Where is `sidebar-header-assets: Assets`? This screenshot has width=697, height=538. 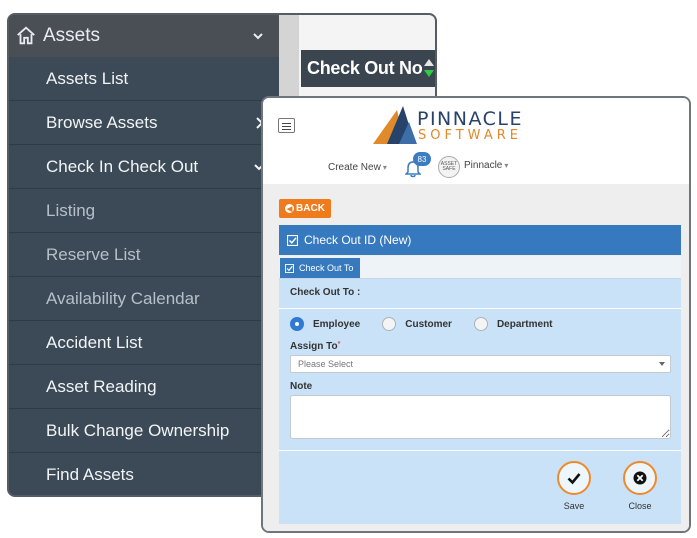 sidebar-header-assets: Assets is located at coordinates (144, 36).